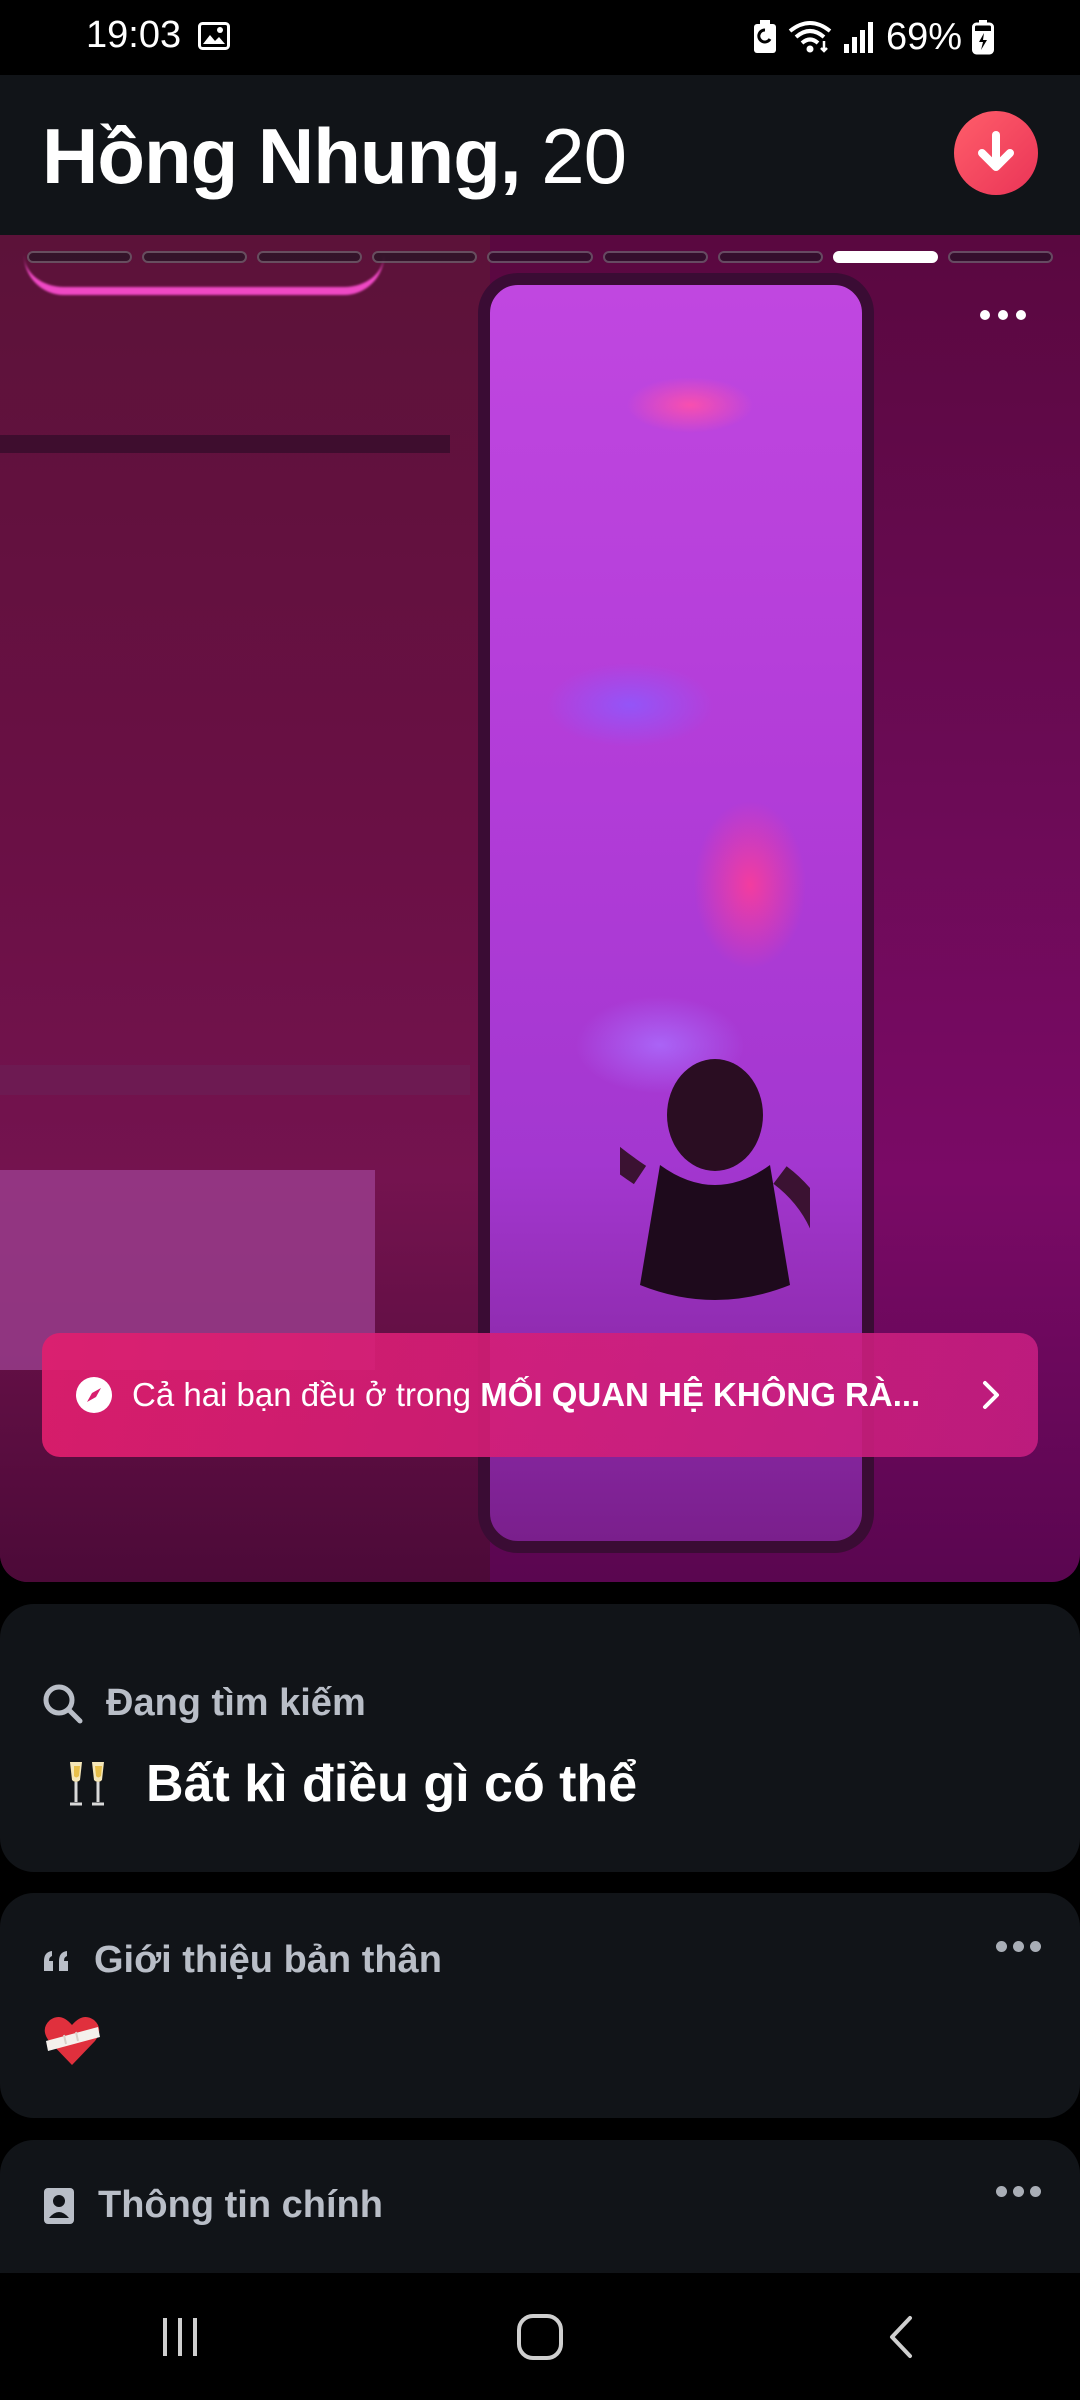 The image size is (1080, 2400). What do you see at coordinates (306, 1394) in the screenshot?
I see `banner-prefix: Cả hai bạn đều ở trong` at bounding box center [306, 1394].